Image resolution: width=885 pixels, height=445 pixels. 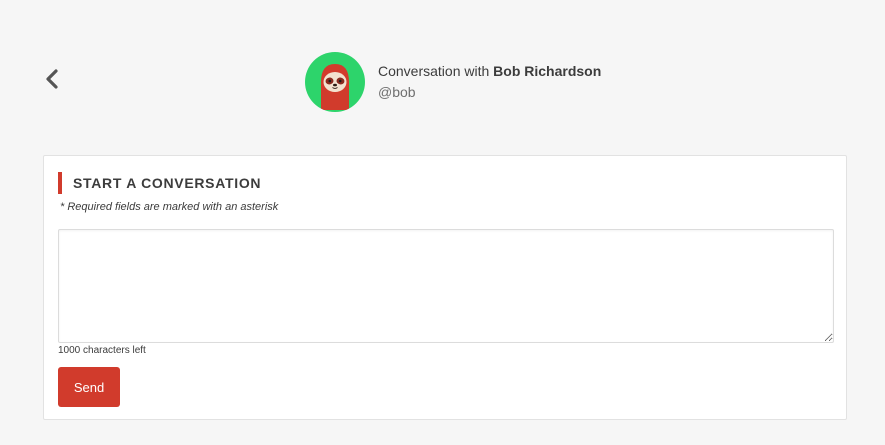 What do you see at coordinates (547, 71) in the screenshot?
I see `user-name: Bob Richardson` at bounding box center [547, 71].